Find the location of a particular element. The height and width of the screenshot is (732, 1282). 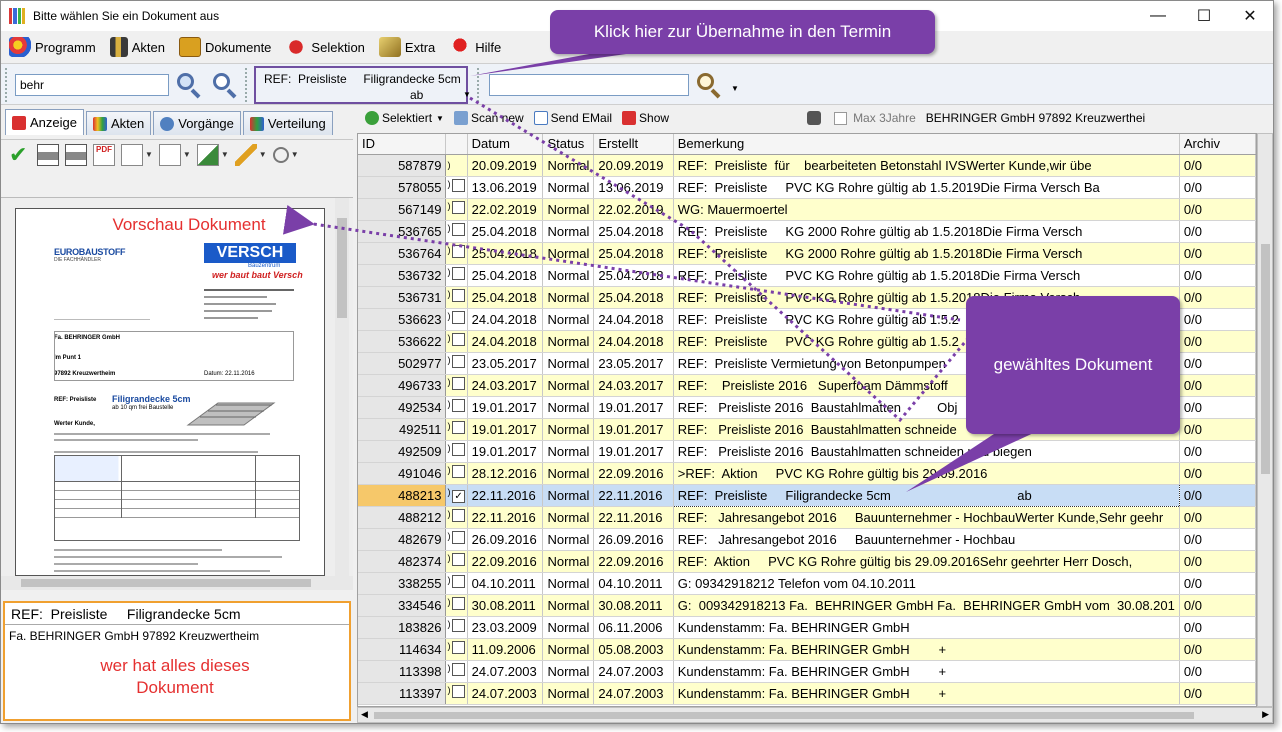

print-icon is located at coordinates (48, 154).